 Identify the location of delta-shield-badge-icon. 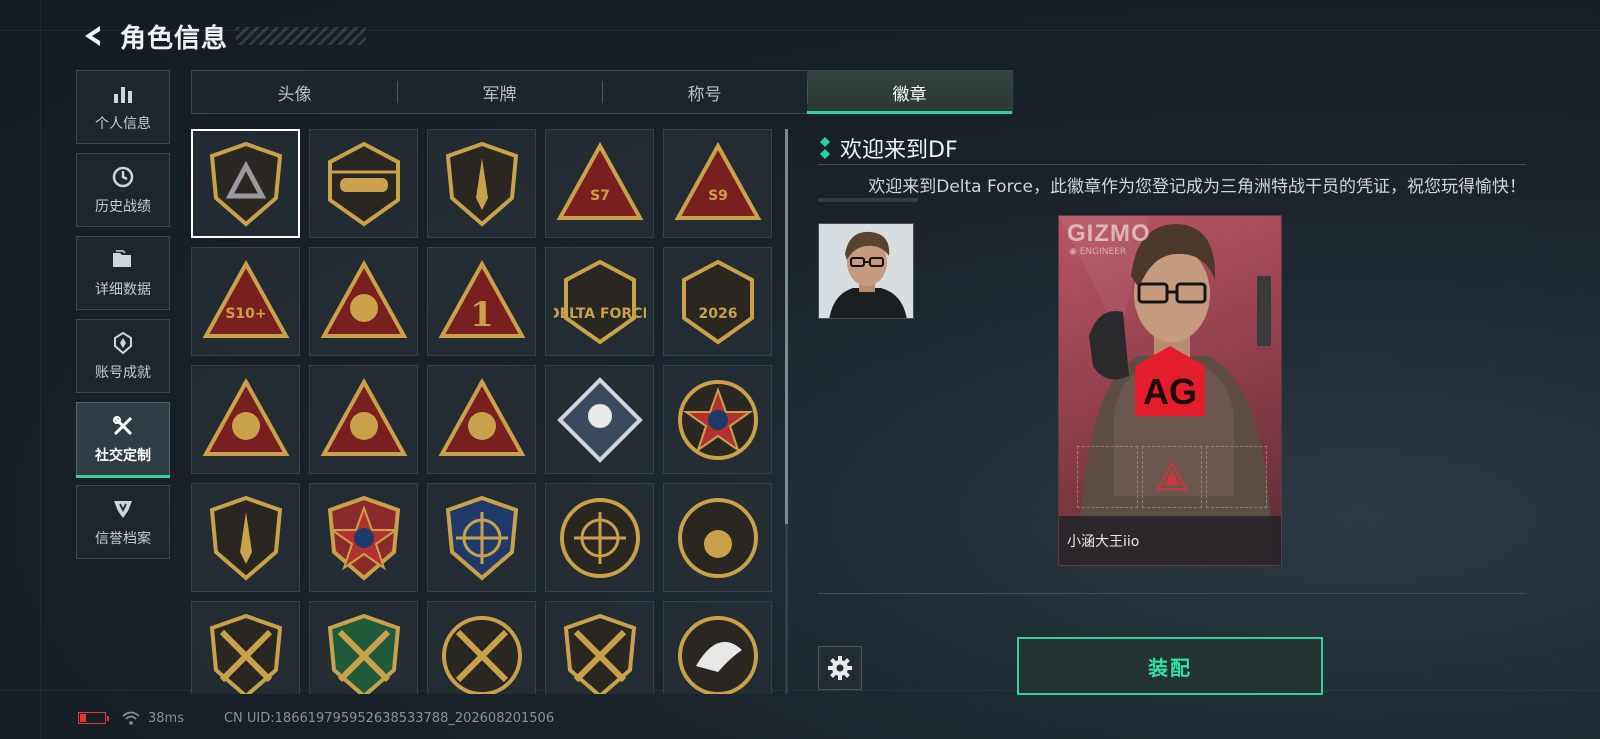
(245, 184).